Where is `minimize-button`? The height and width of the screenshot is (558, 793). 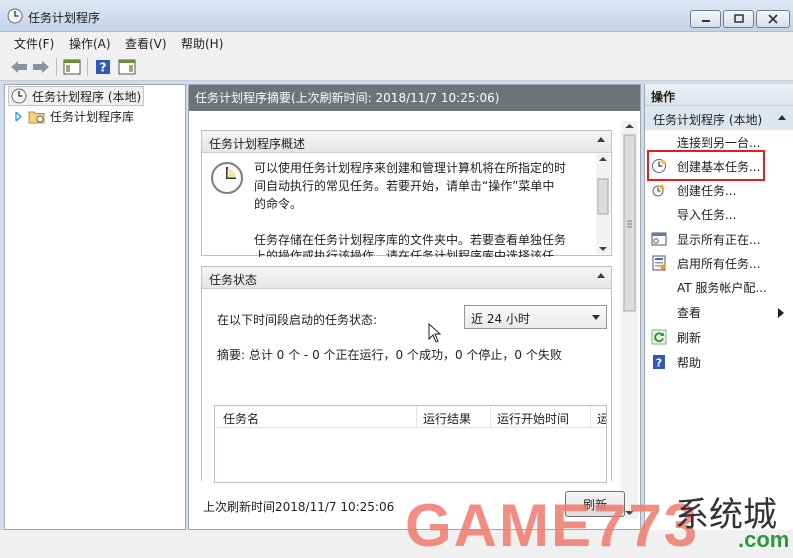 minimize-button is located at coordinates (705, 19).